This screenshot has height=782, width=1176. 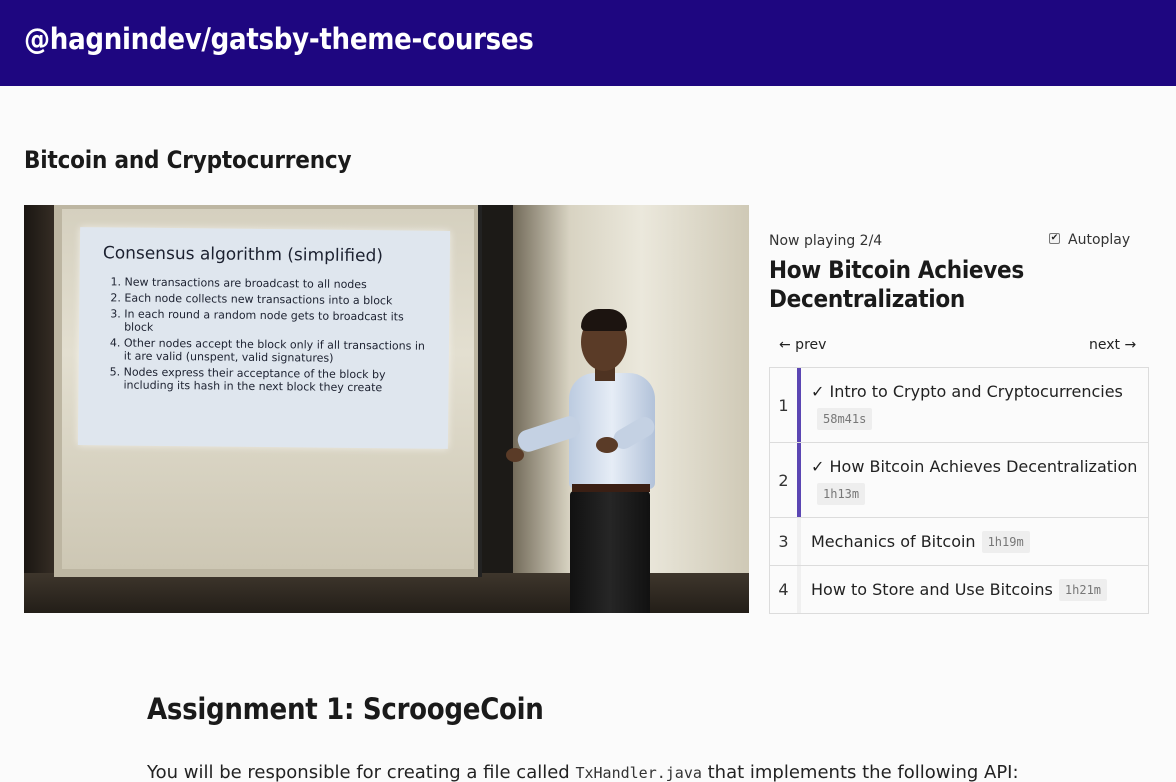 I want to click on playlist-item-title: ✓ How Bitcoin Achieves Decentralization, so click(x=974, y=466).